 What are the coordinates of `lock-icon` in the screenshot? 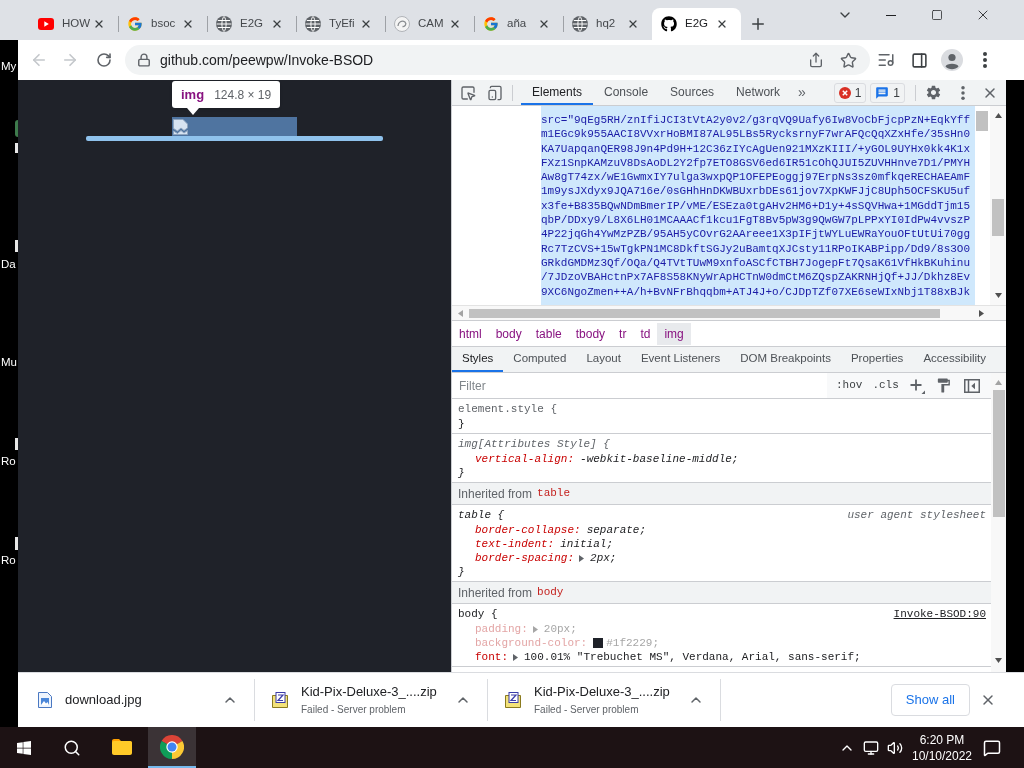 It's located at (144, 60).